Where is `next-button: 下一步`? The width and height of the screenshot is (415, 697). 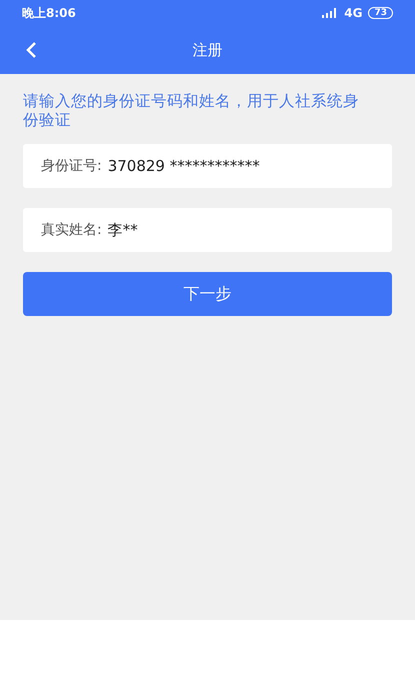
next-button: 下一步 is located at coordinates (207, 294).